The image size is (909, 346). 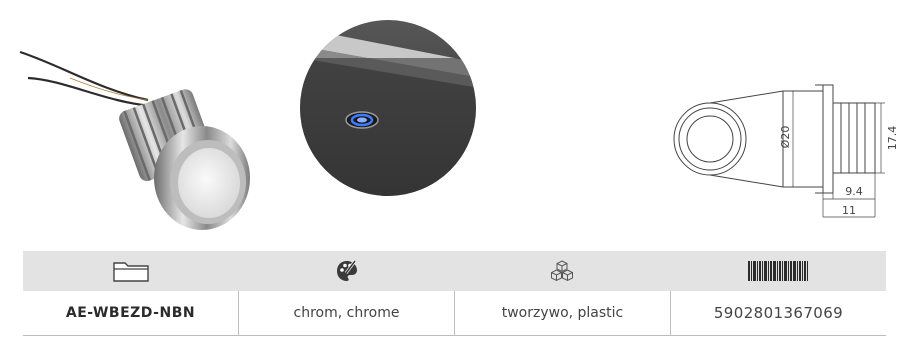 I want to click on product-photo-switch, so click(x=134, y=140).